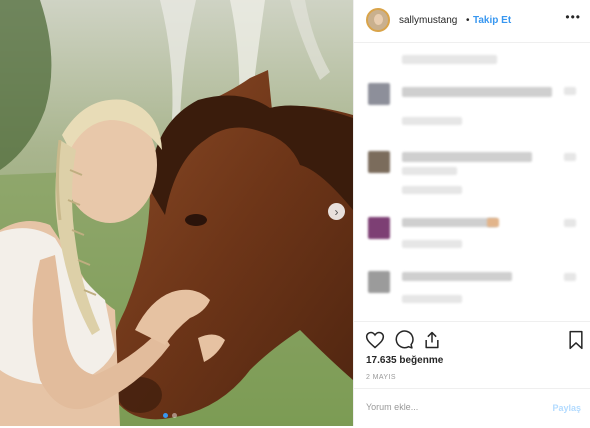  I want to click on add-comment-form: Paylaş, so click(472, 408).